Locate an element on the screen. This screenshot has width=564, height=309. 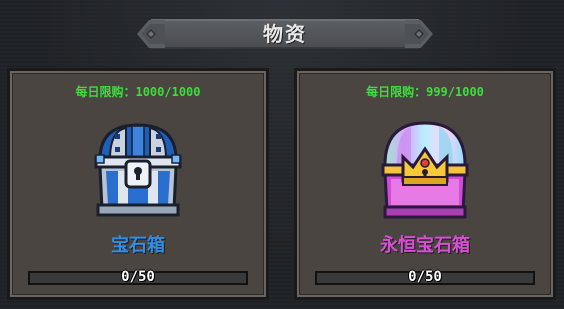
rainbow-crown-chest-icon is located at coordinates (425, 170).